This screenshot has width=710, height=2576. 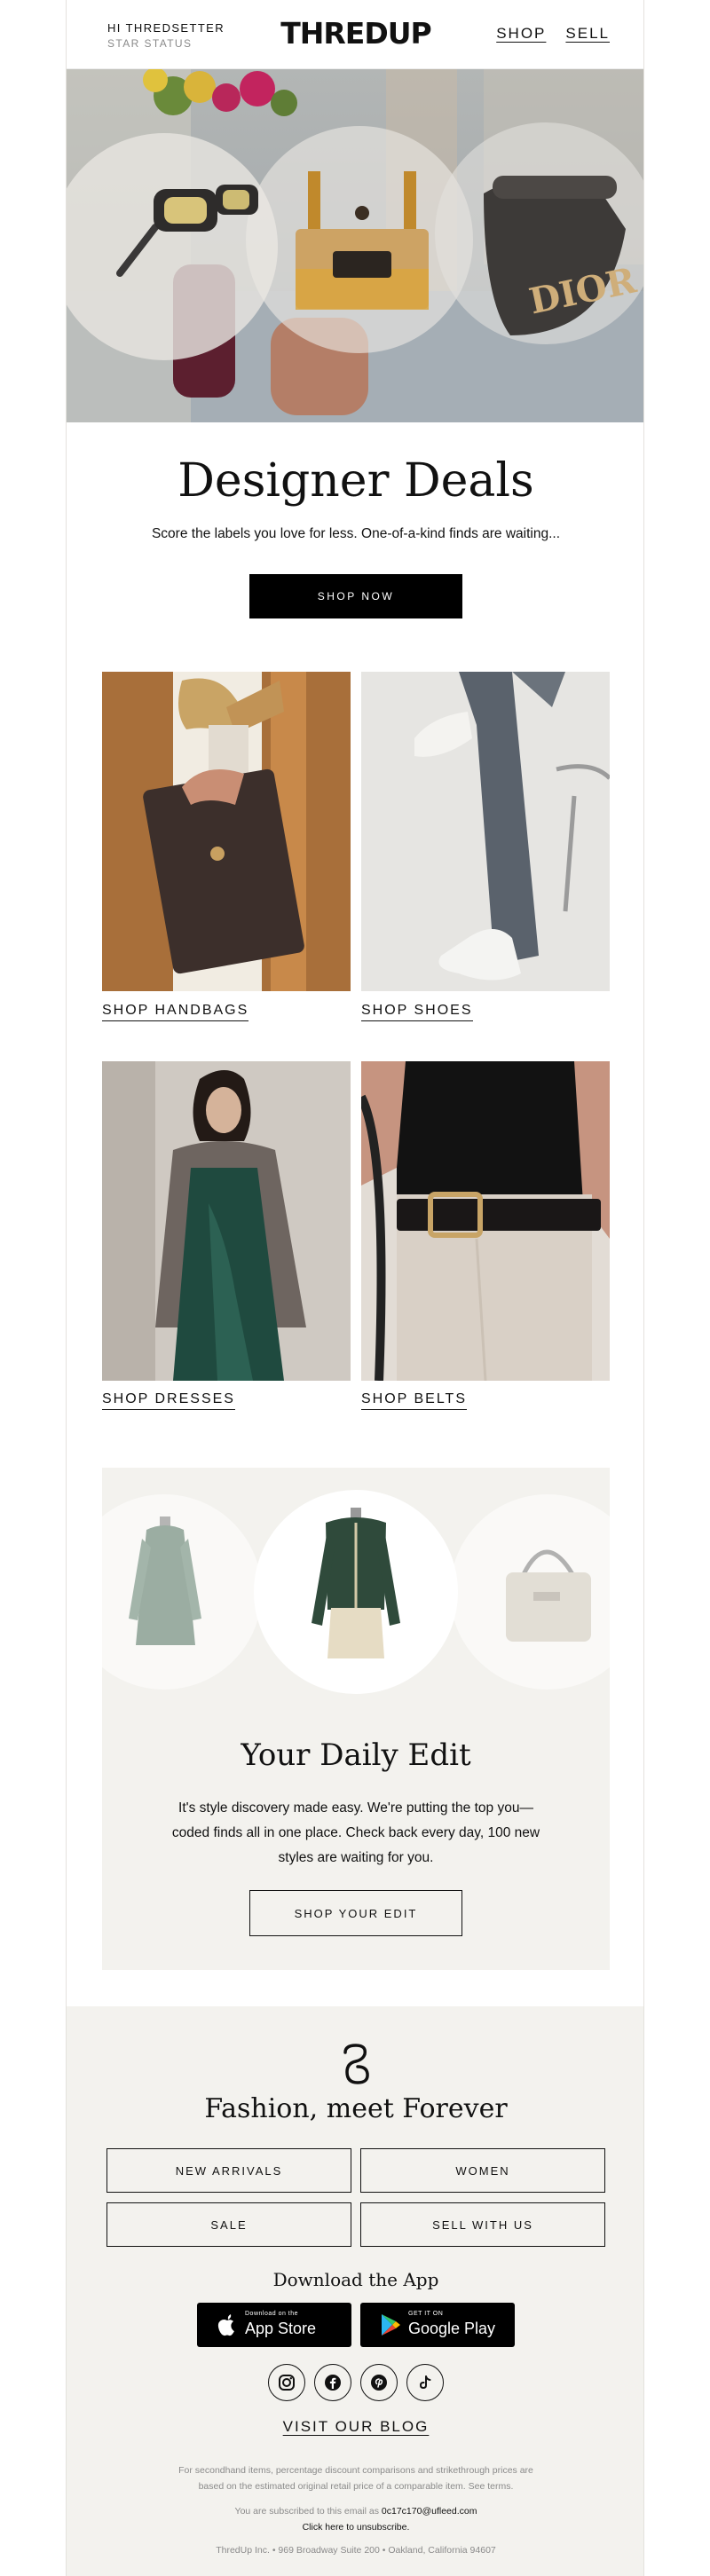 I want to click on sell-with-us-button: SELL WITH US, so click(x=483, y=2225).